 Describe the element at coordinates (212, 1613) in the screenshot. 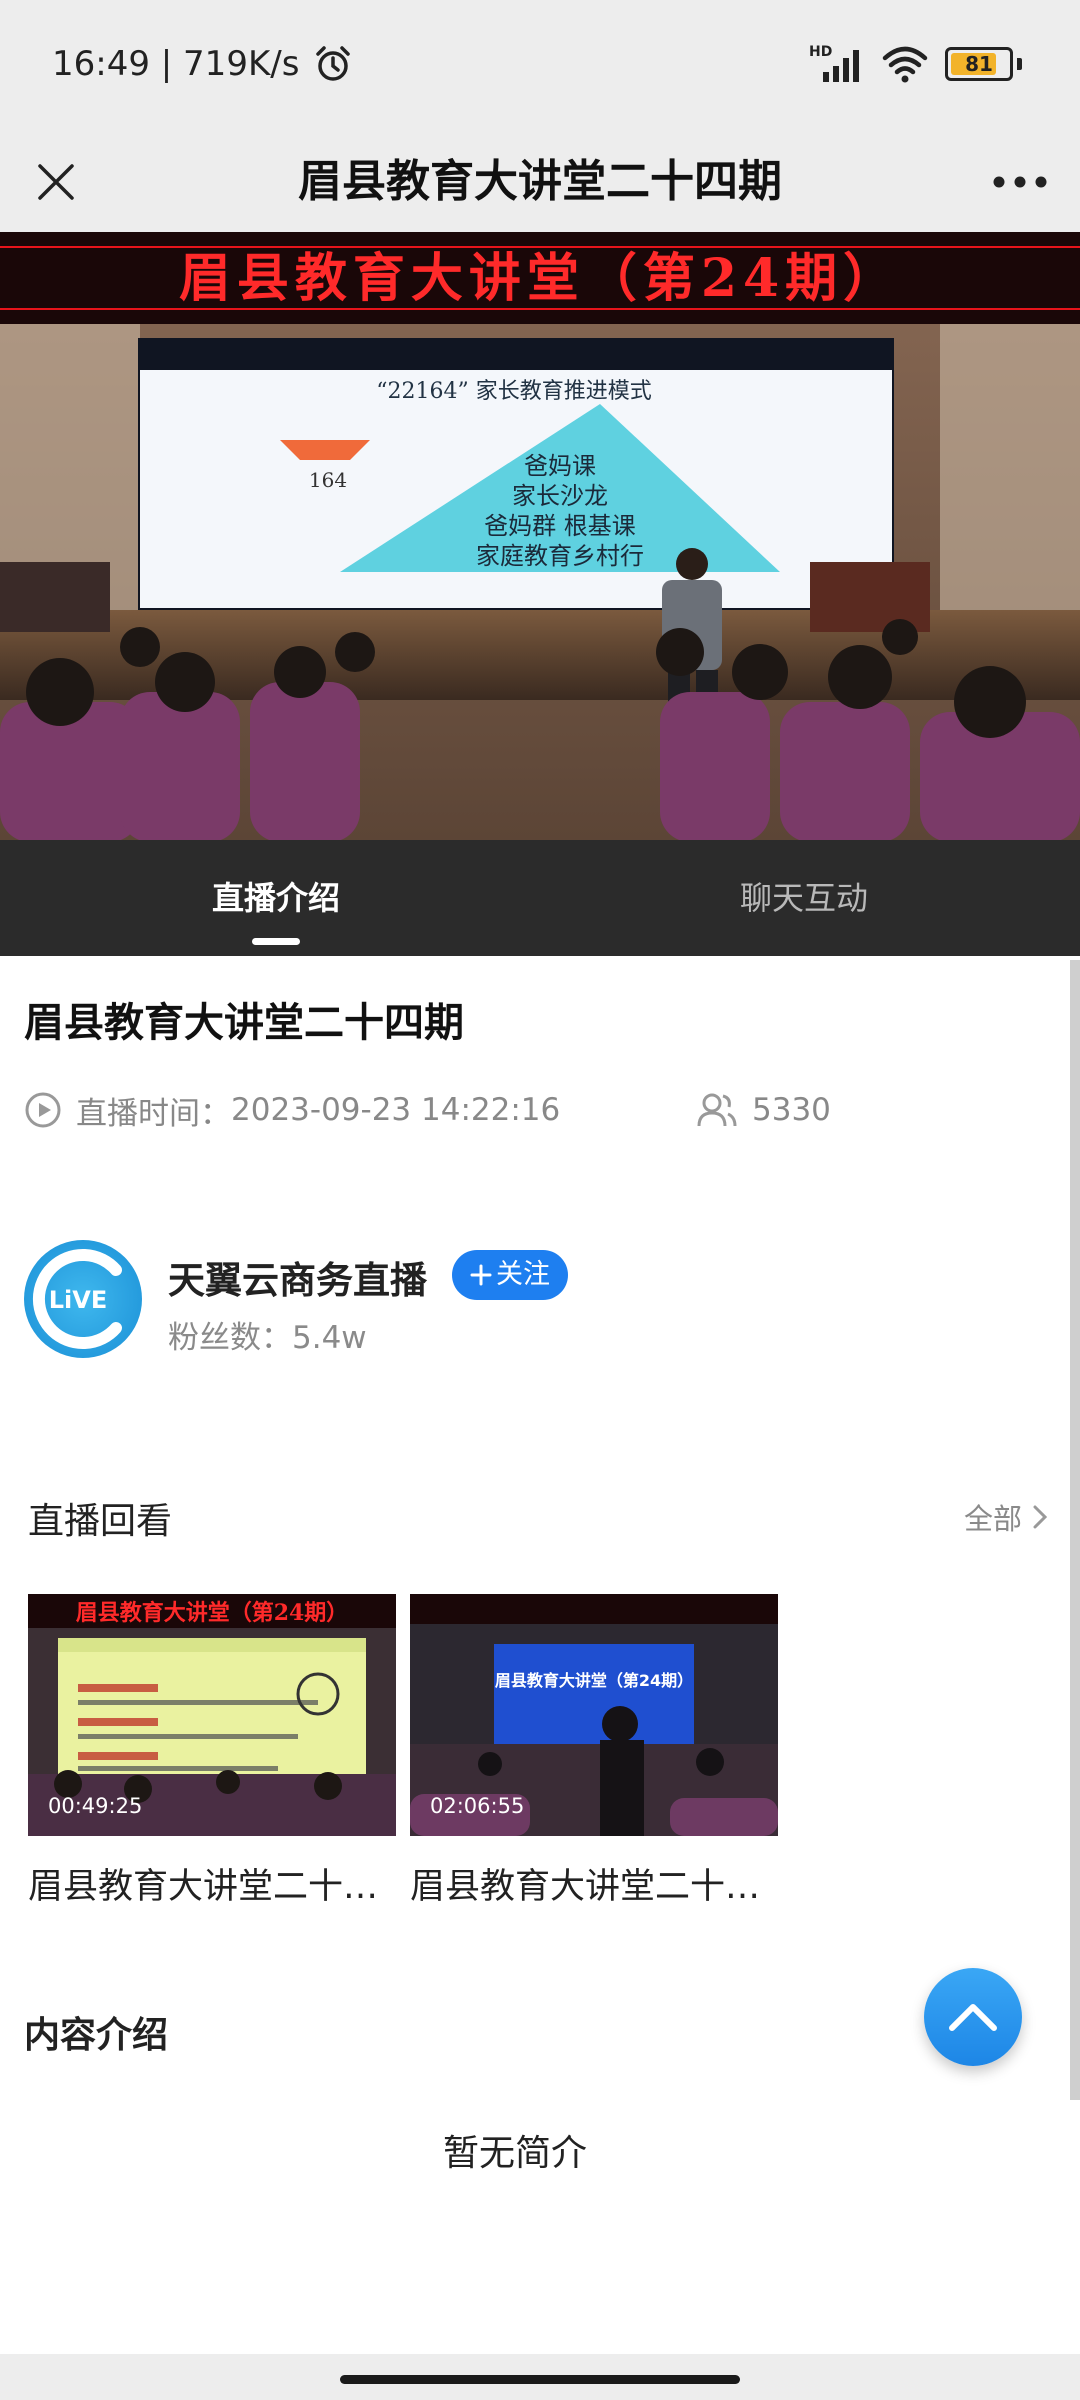

I see `replay-banner-1: 眉县教育大讲堂（第24期）` at that location.